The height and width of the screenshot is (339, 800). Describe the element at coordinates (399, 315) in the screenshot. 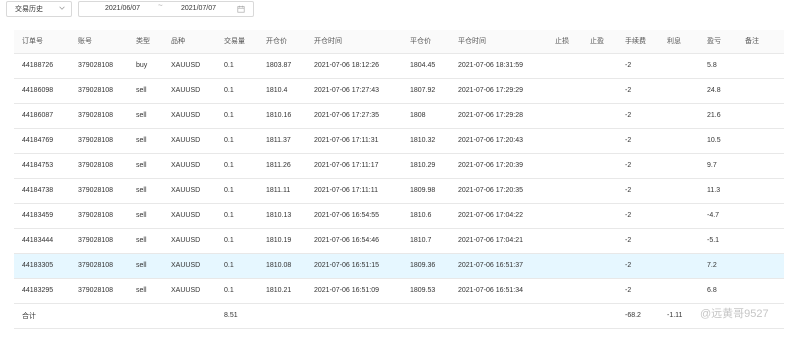

I see `summary-row: 合计 8.51 -68.2 -1.11` at that location.